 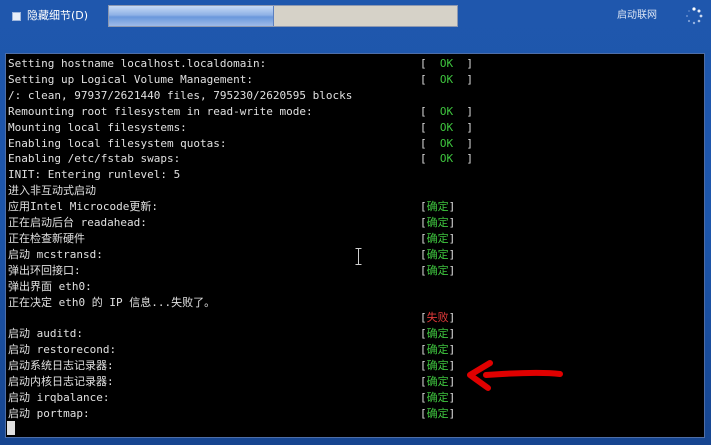 What do you see at coordinates (637, 15) in the screenshot?
I see `boot-status-label: 启动联网` at bounding box center [637, 15].